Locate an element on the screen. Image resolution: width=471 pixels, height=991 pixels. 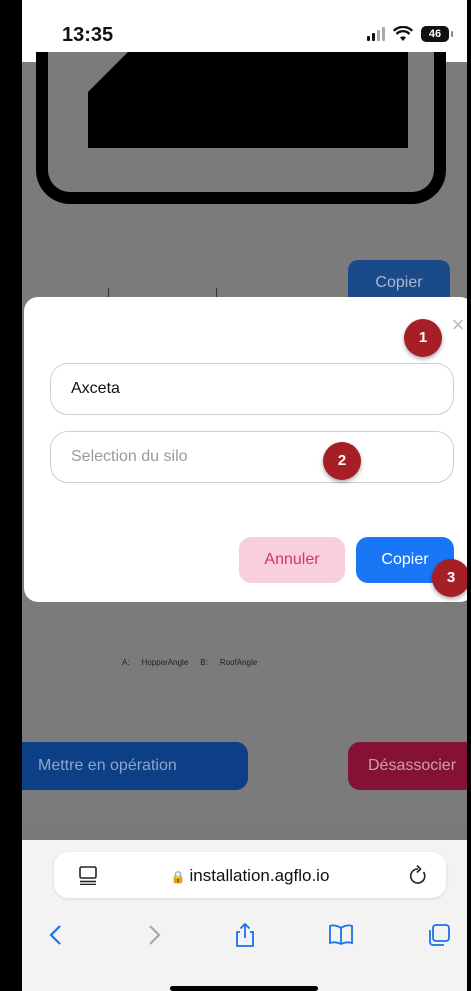
legend-b: B: is located at coordinates (204, 662).